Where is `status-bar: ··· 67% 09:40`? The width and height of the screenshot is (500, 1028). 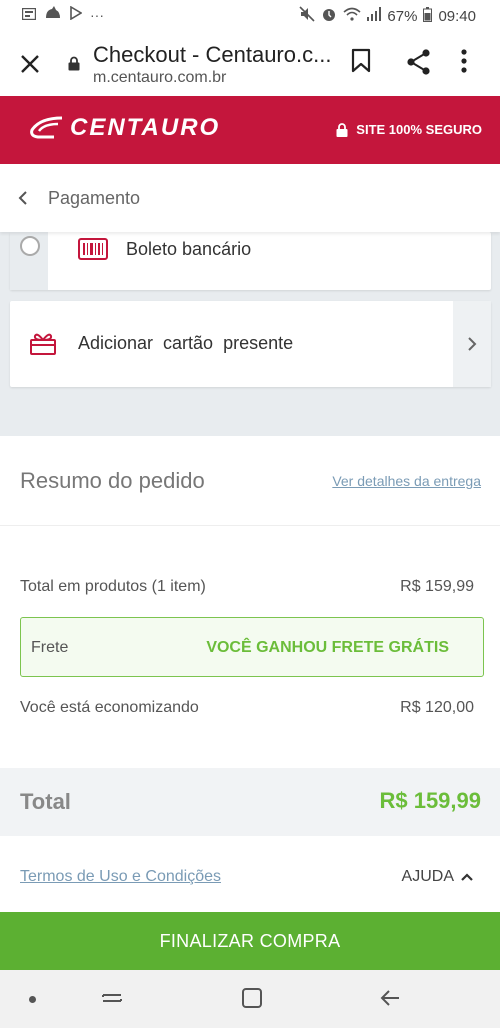
status-bar: ··· 67% 09:40 is located at coordinates (250, 16).